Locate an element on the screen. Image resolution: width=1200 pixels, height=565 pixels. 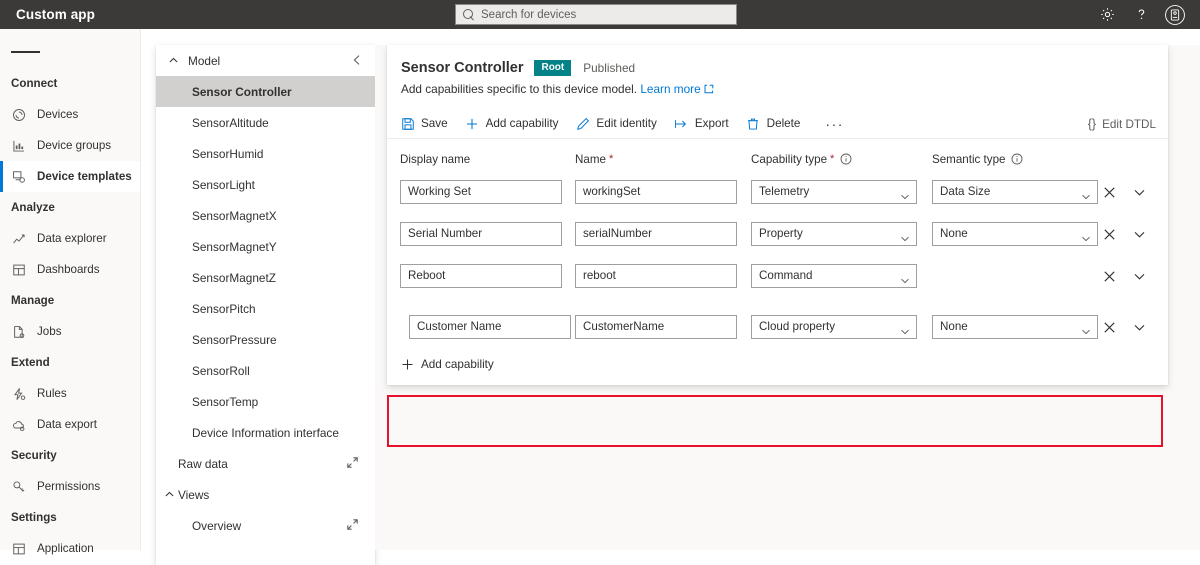
cell-name: reboot is located at coordinates (663, 276).